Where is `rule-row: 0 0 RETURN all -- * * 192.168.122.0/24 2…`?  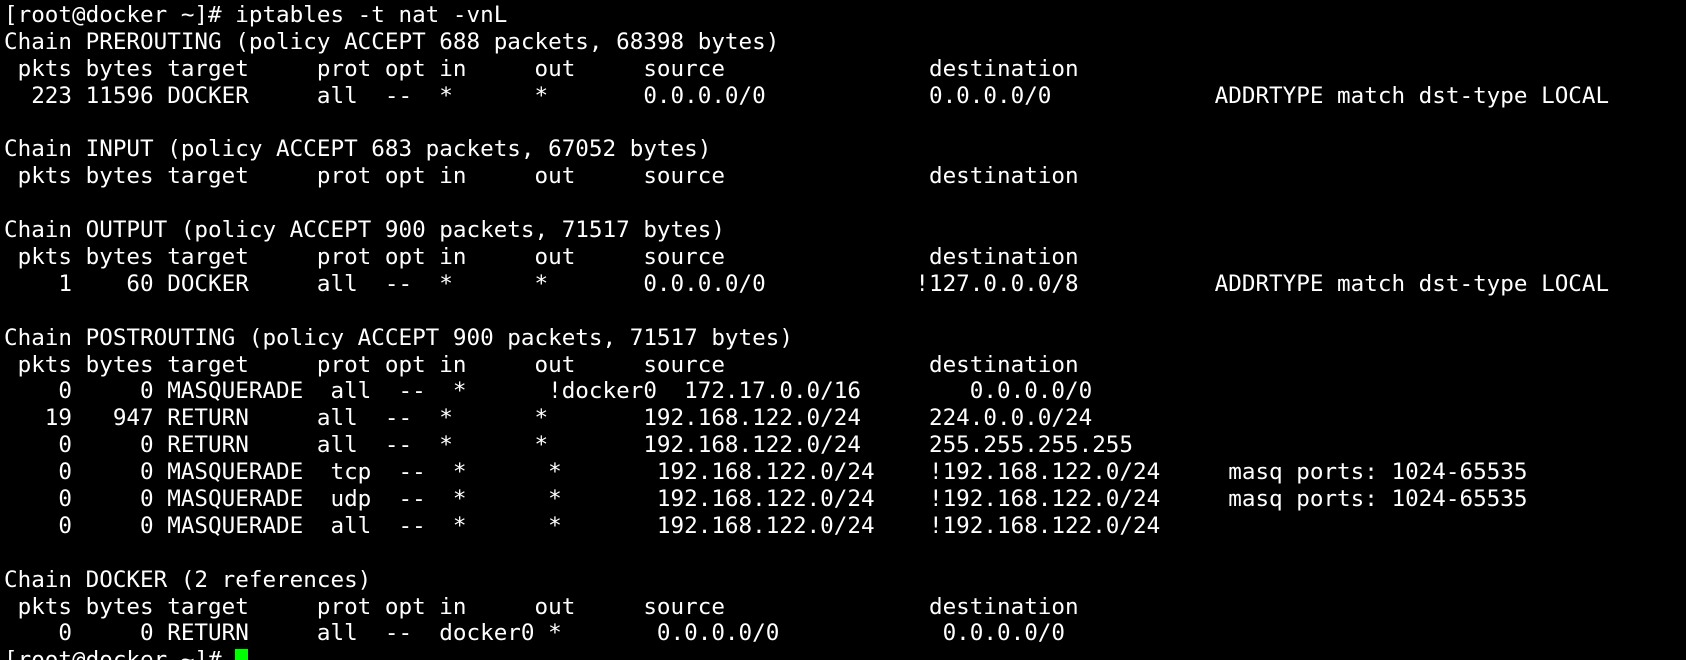
rule-row: 0 0 RETURN all -- * * 192.168.122.0/24 2… is located at coordinates (603, 445).